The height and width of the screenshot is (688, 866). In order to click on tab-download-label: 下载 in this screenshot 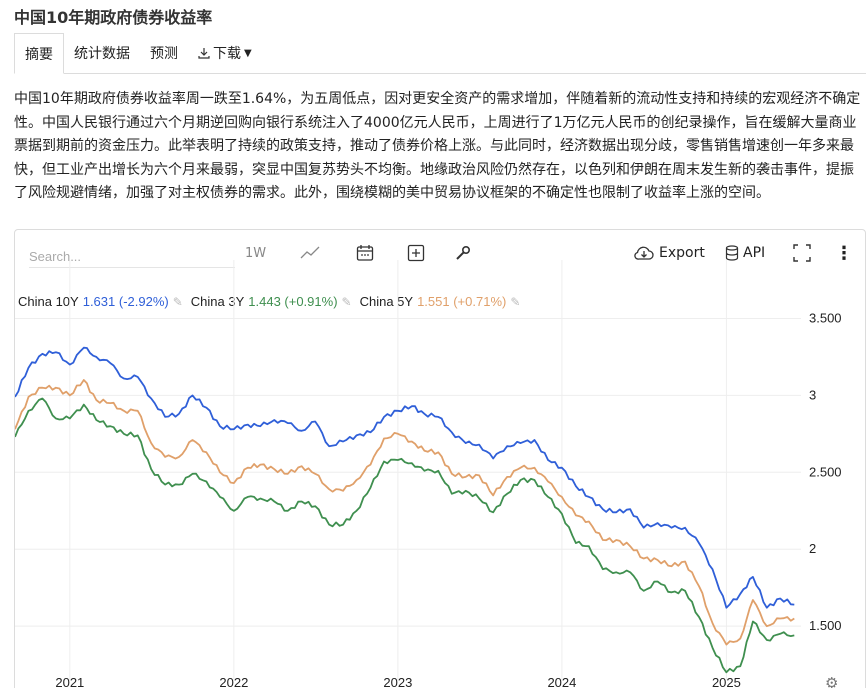, I will do `click(227, 54)`.